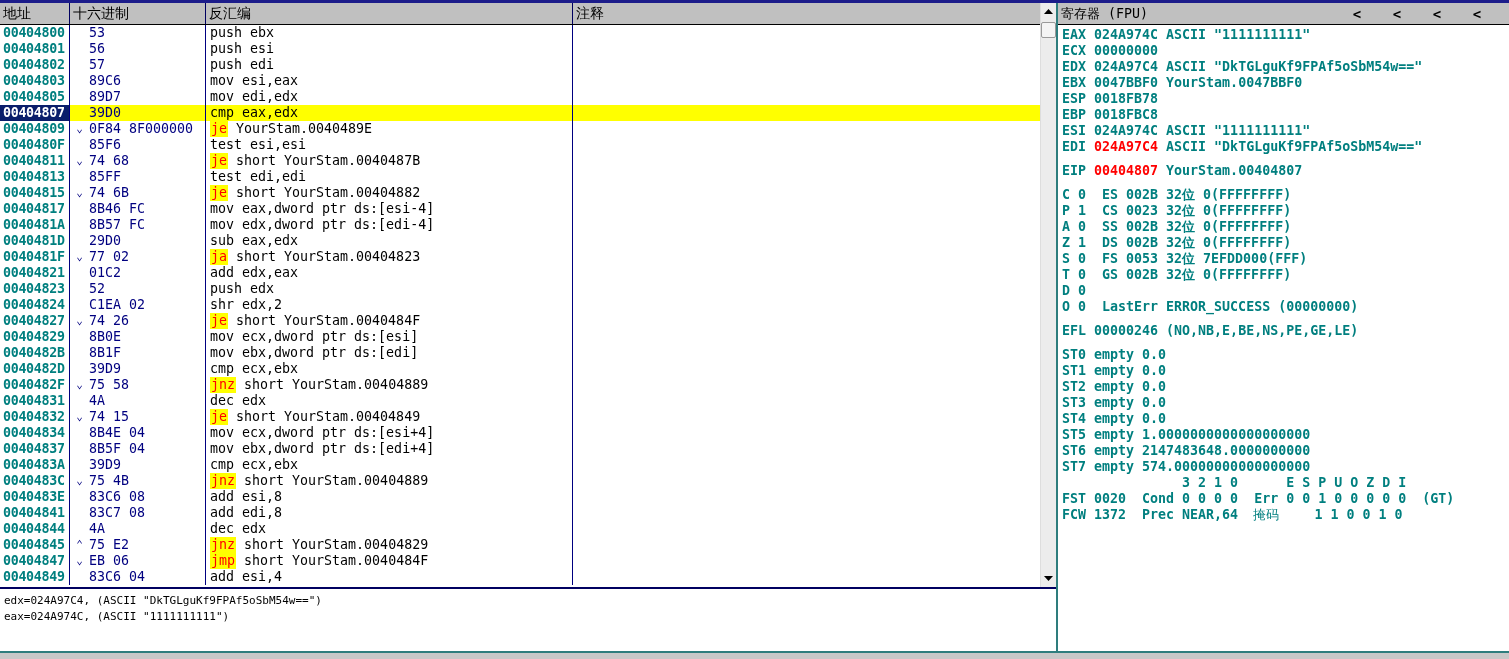  I want to click on address-cell: 0040483C, so click(35, 481).